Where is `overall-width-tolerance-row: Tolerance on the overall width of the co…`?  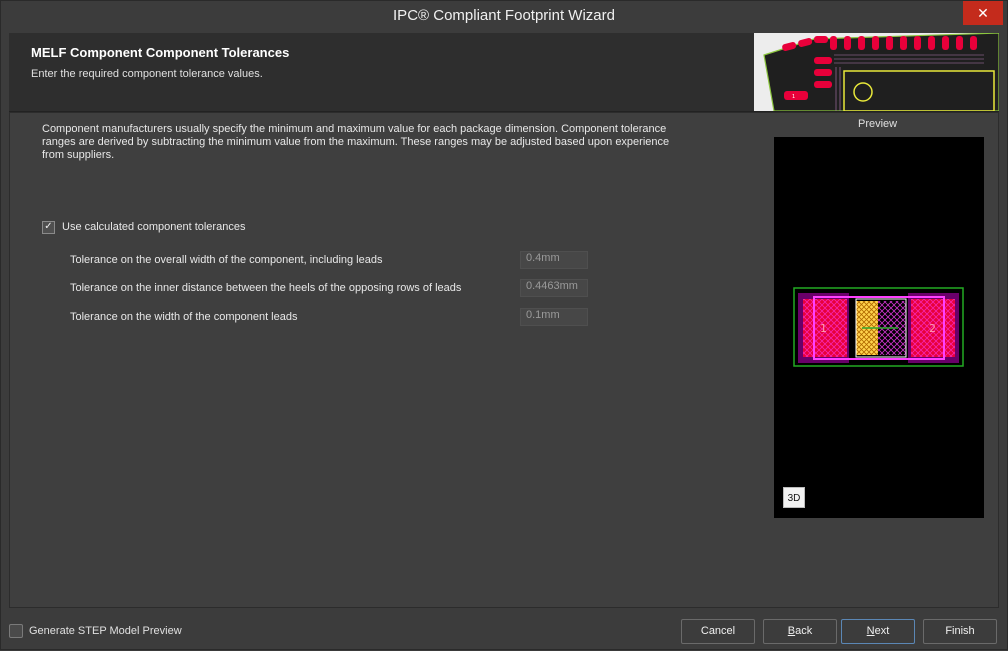 overall-width-tolerance-row: Tolerance on the overall width of the co… is located at coordinates (330, 261).